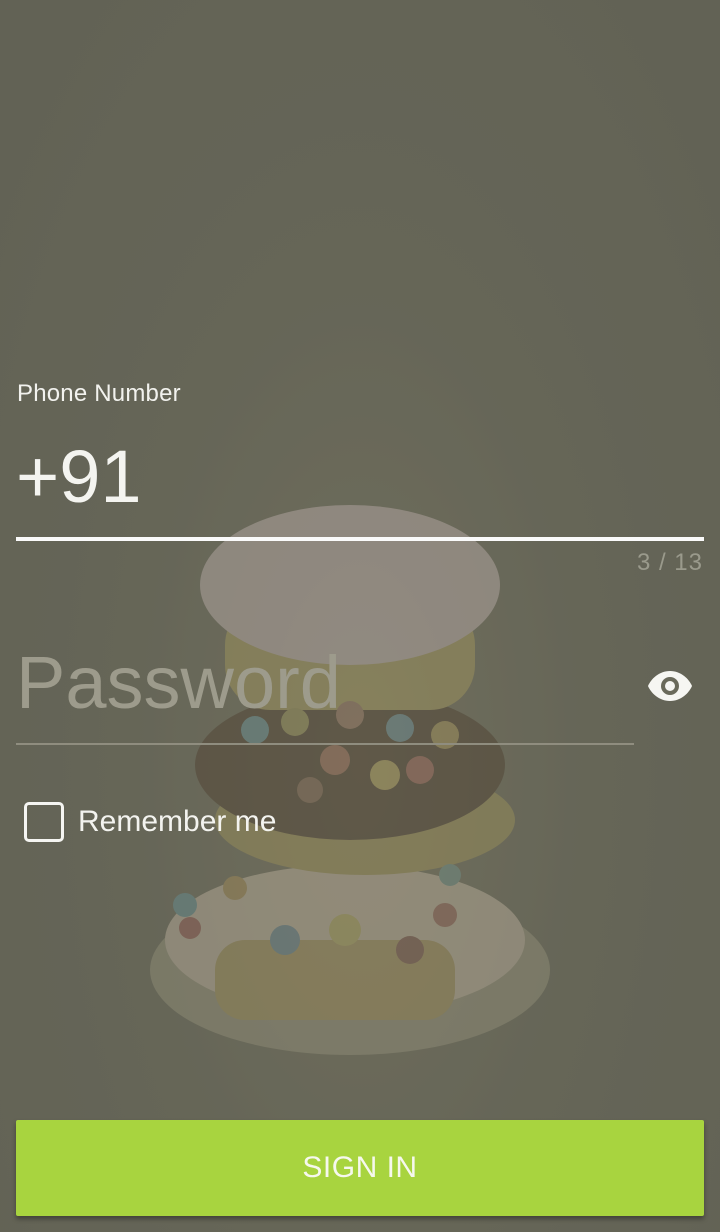 The height and width of the screenshot is (1232, 720). I want to click on sign-in-button: SIGN IN, so click(360, 1168).